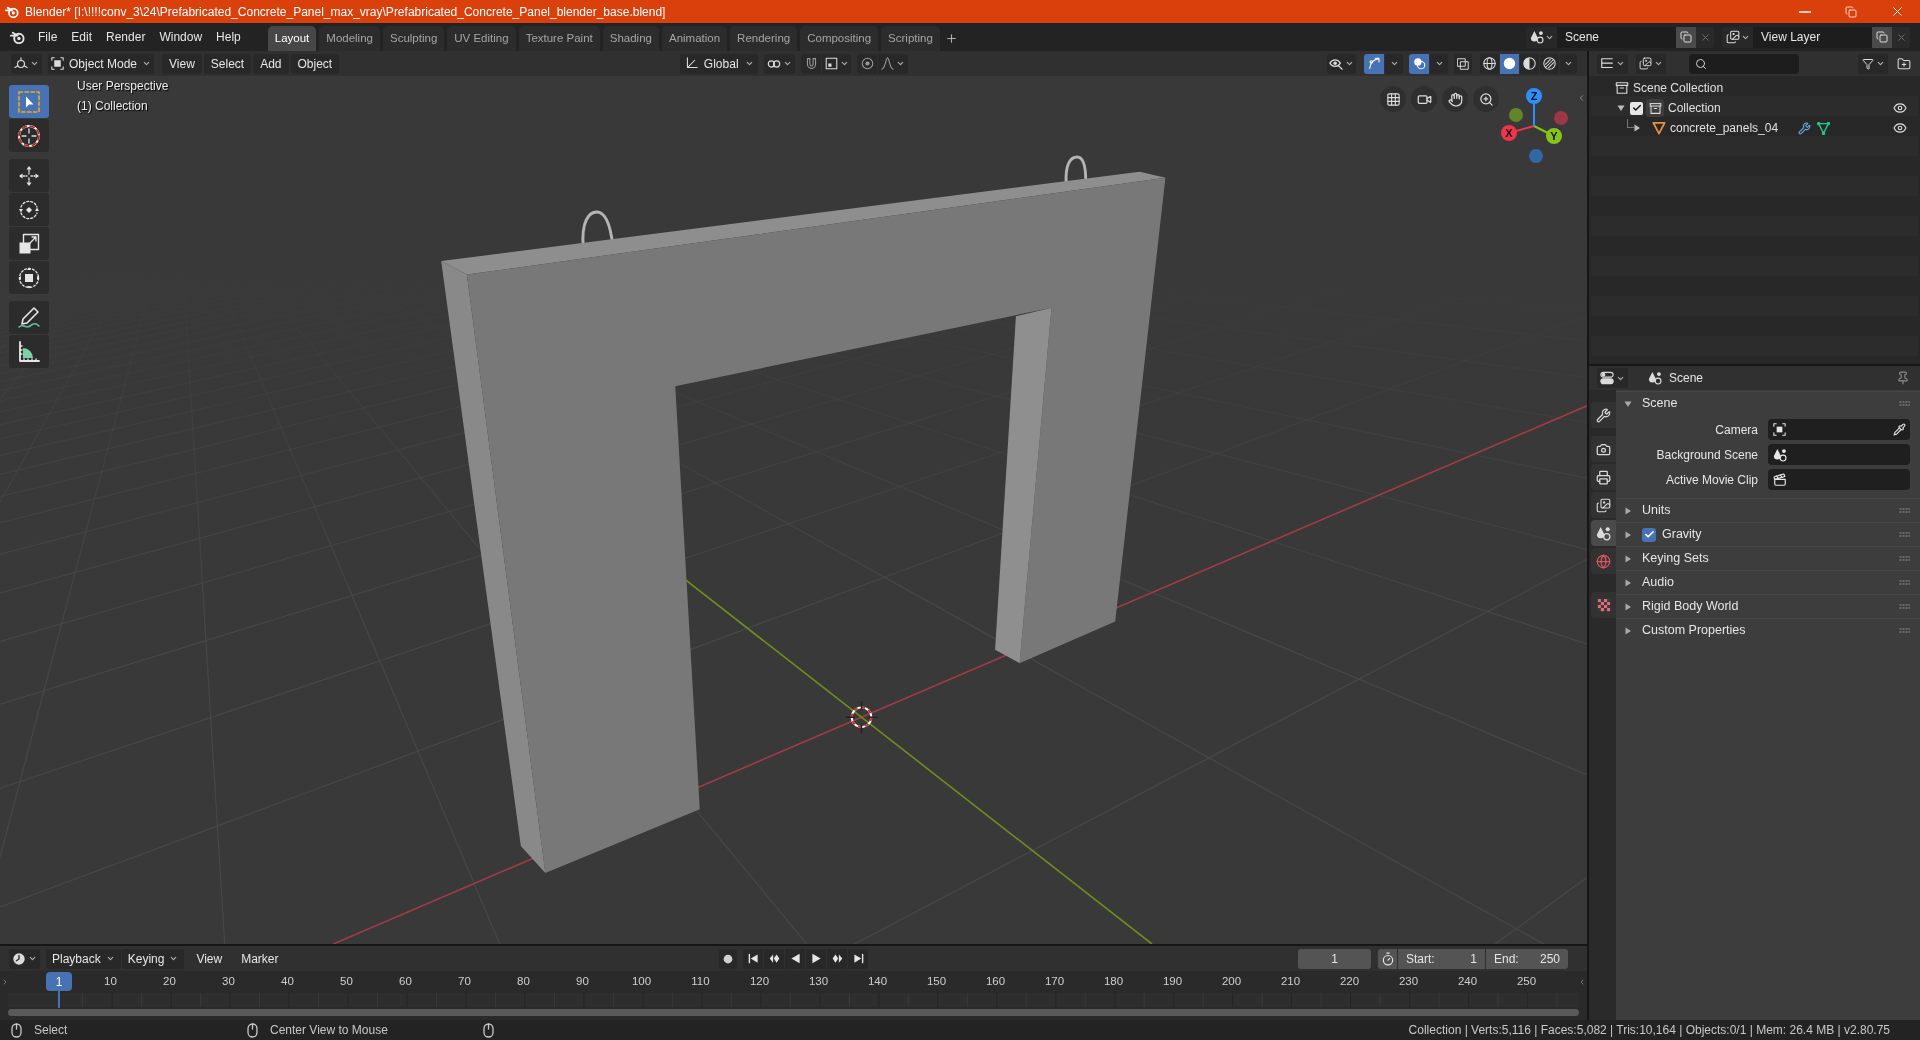 The image size is (1920, 1040). What do you see at coordinates (780, 63) in the screenshot?
I see `pivot-dropdown` at bounding box center [780, 63].